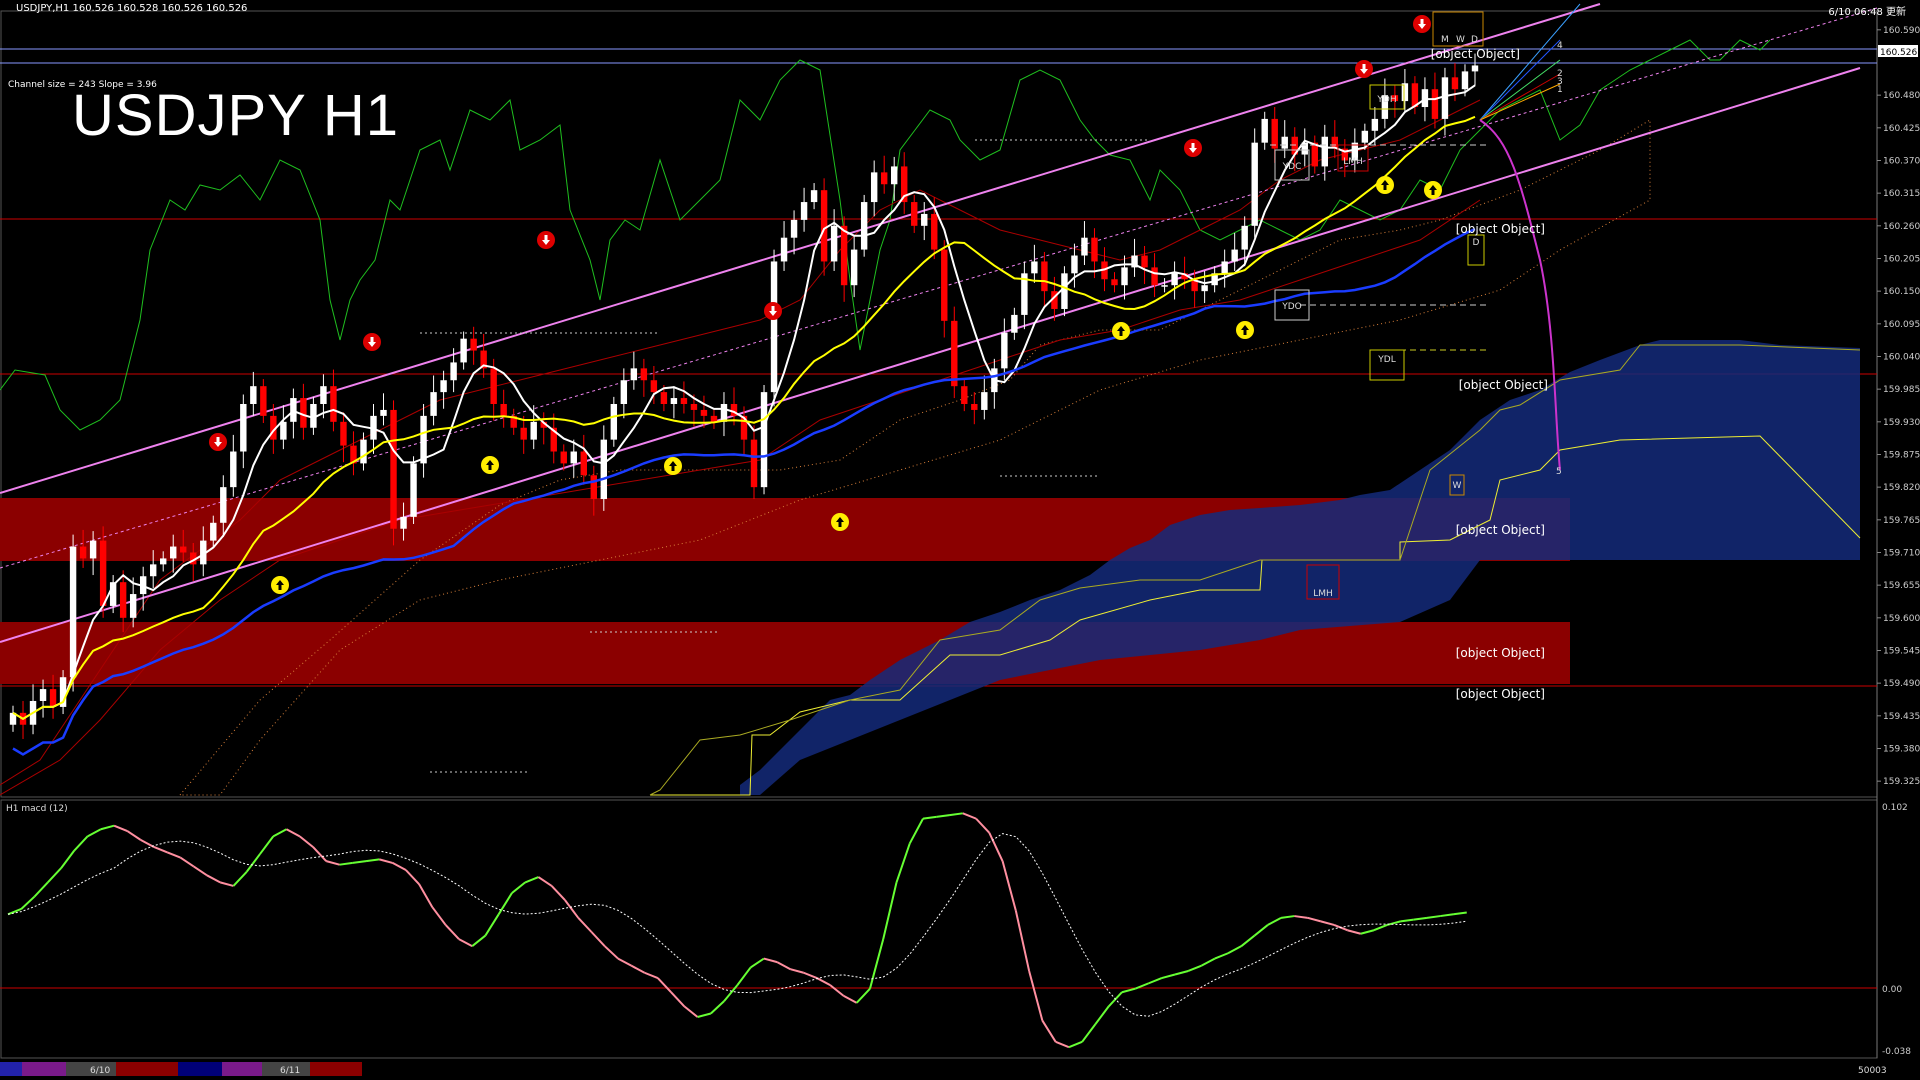 Image resolution: width=1920 pixels, height=1080 pixels. What do you see at coordinates (1901, 782) in the screenshot?
I see `price-tick-label: 159.325` at bounding box center [1901, 782].